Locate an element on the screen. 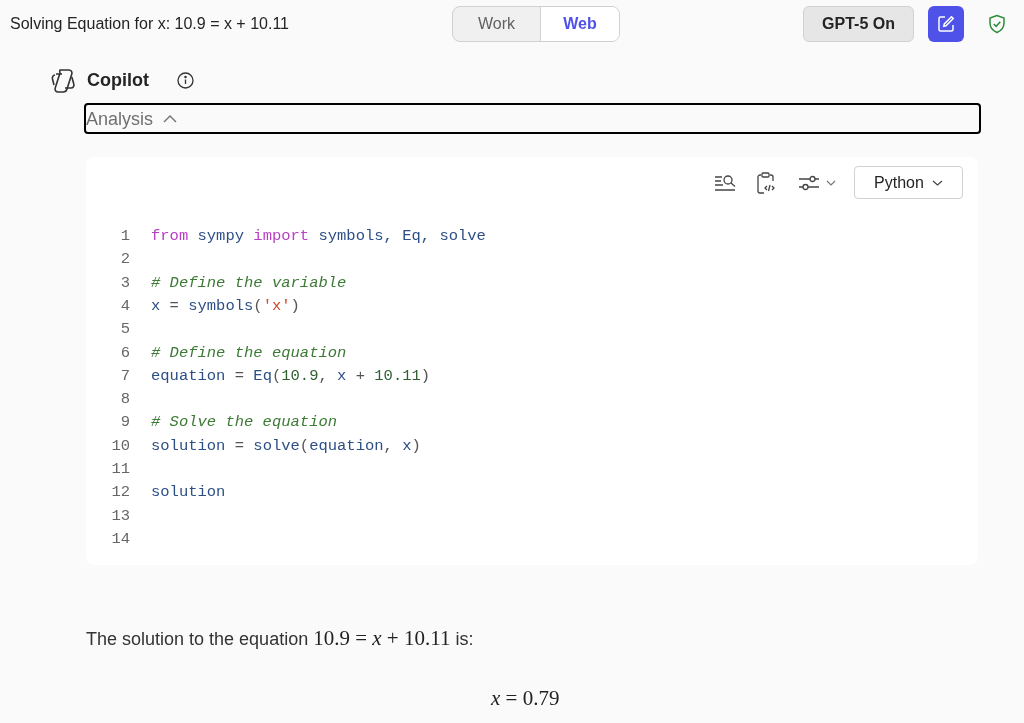 The height and width of the screenshot is (723, 1024). code-line: # Define the variable is located at coordinates (249, 283).